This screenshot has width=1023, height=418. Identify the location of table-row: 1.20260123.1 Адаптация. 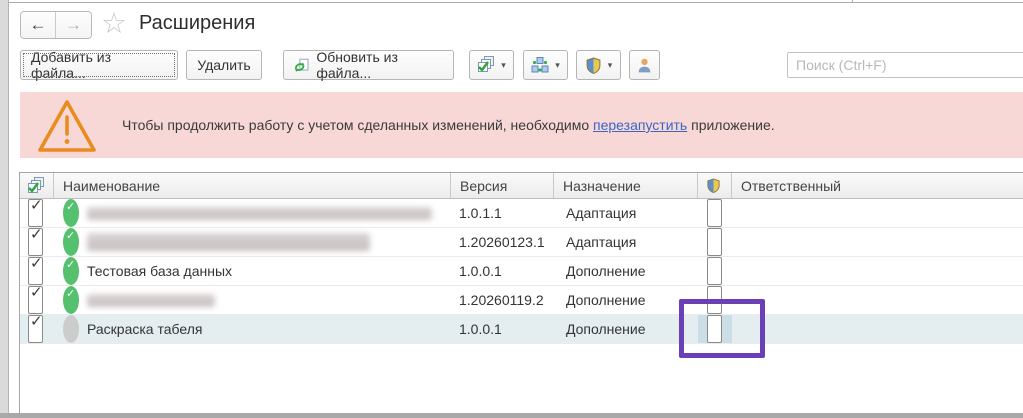
(521, 241).